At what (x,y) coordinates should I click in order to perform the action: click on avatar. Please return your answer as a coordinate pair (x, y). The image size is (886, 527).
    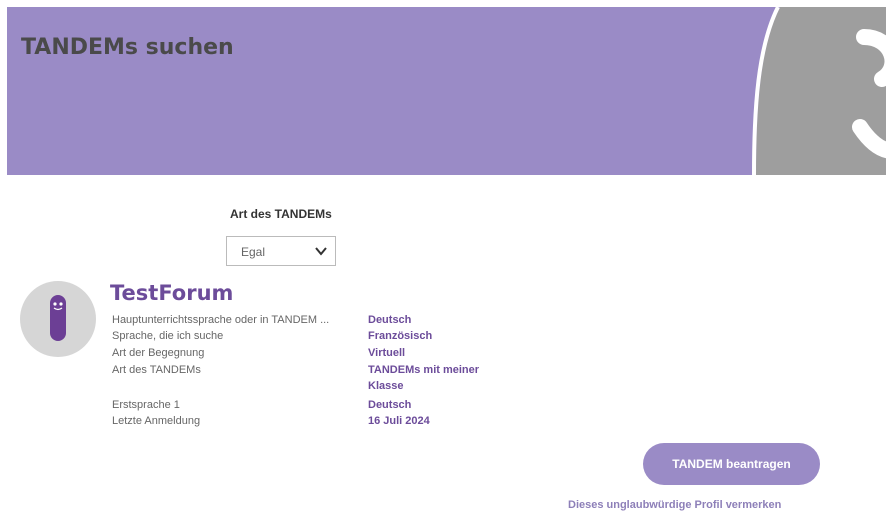
    Looking at the image, I should click on (58, 319).